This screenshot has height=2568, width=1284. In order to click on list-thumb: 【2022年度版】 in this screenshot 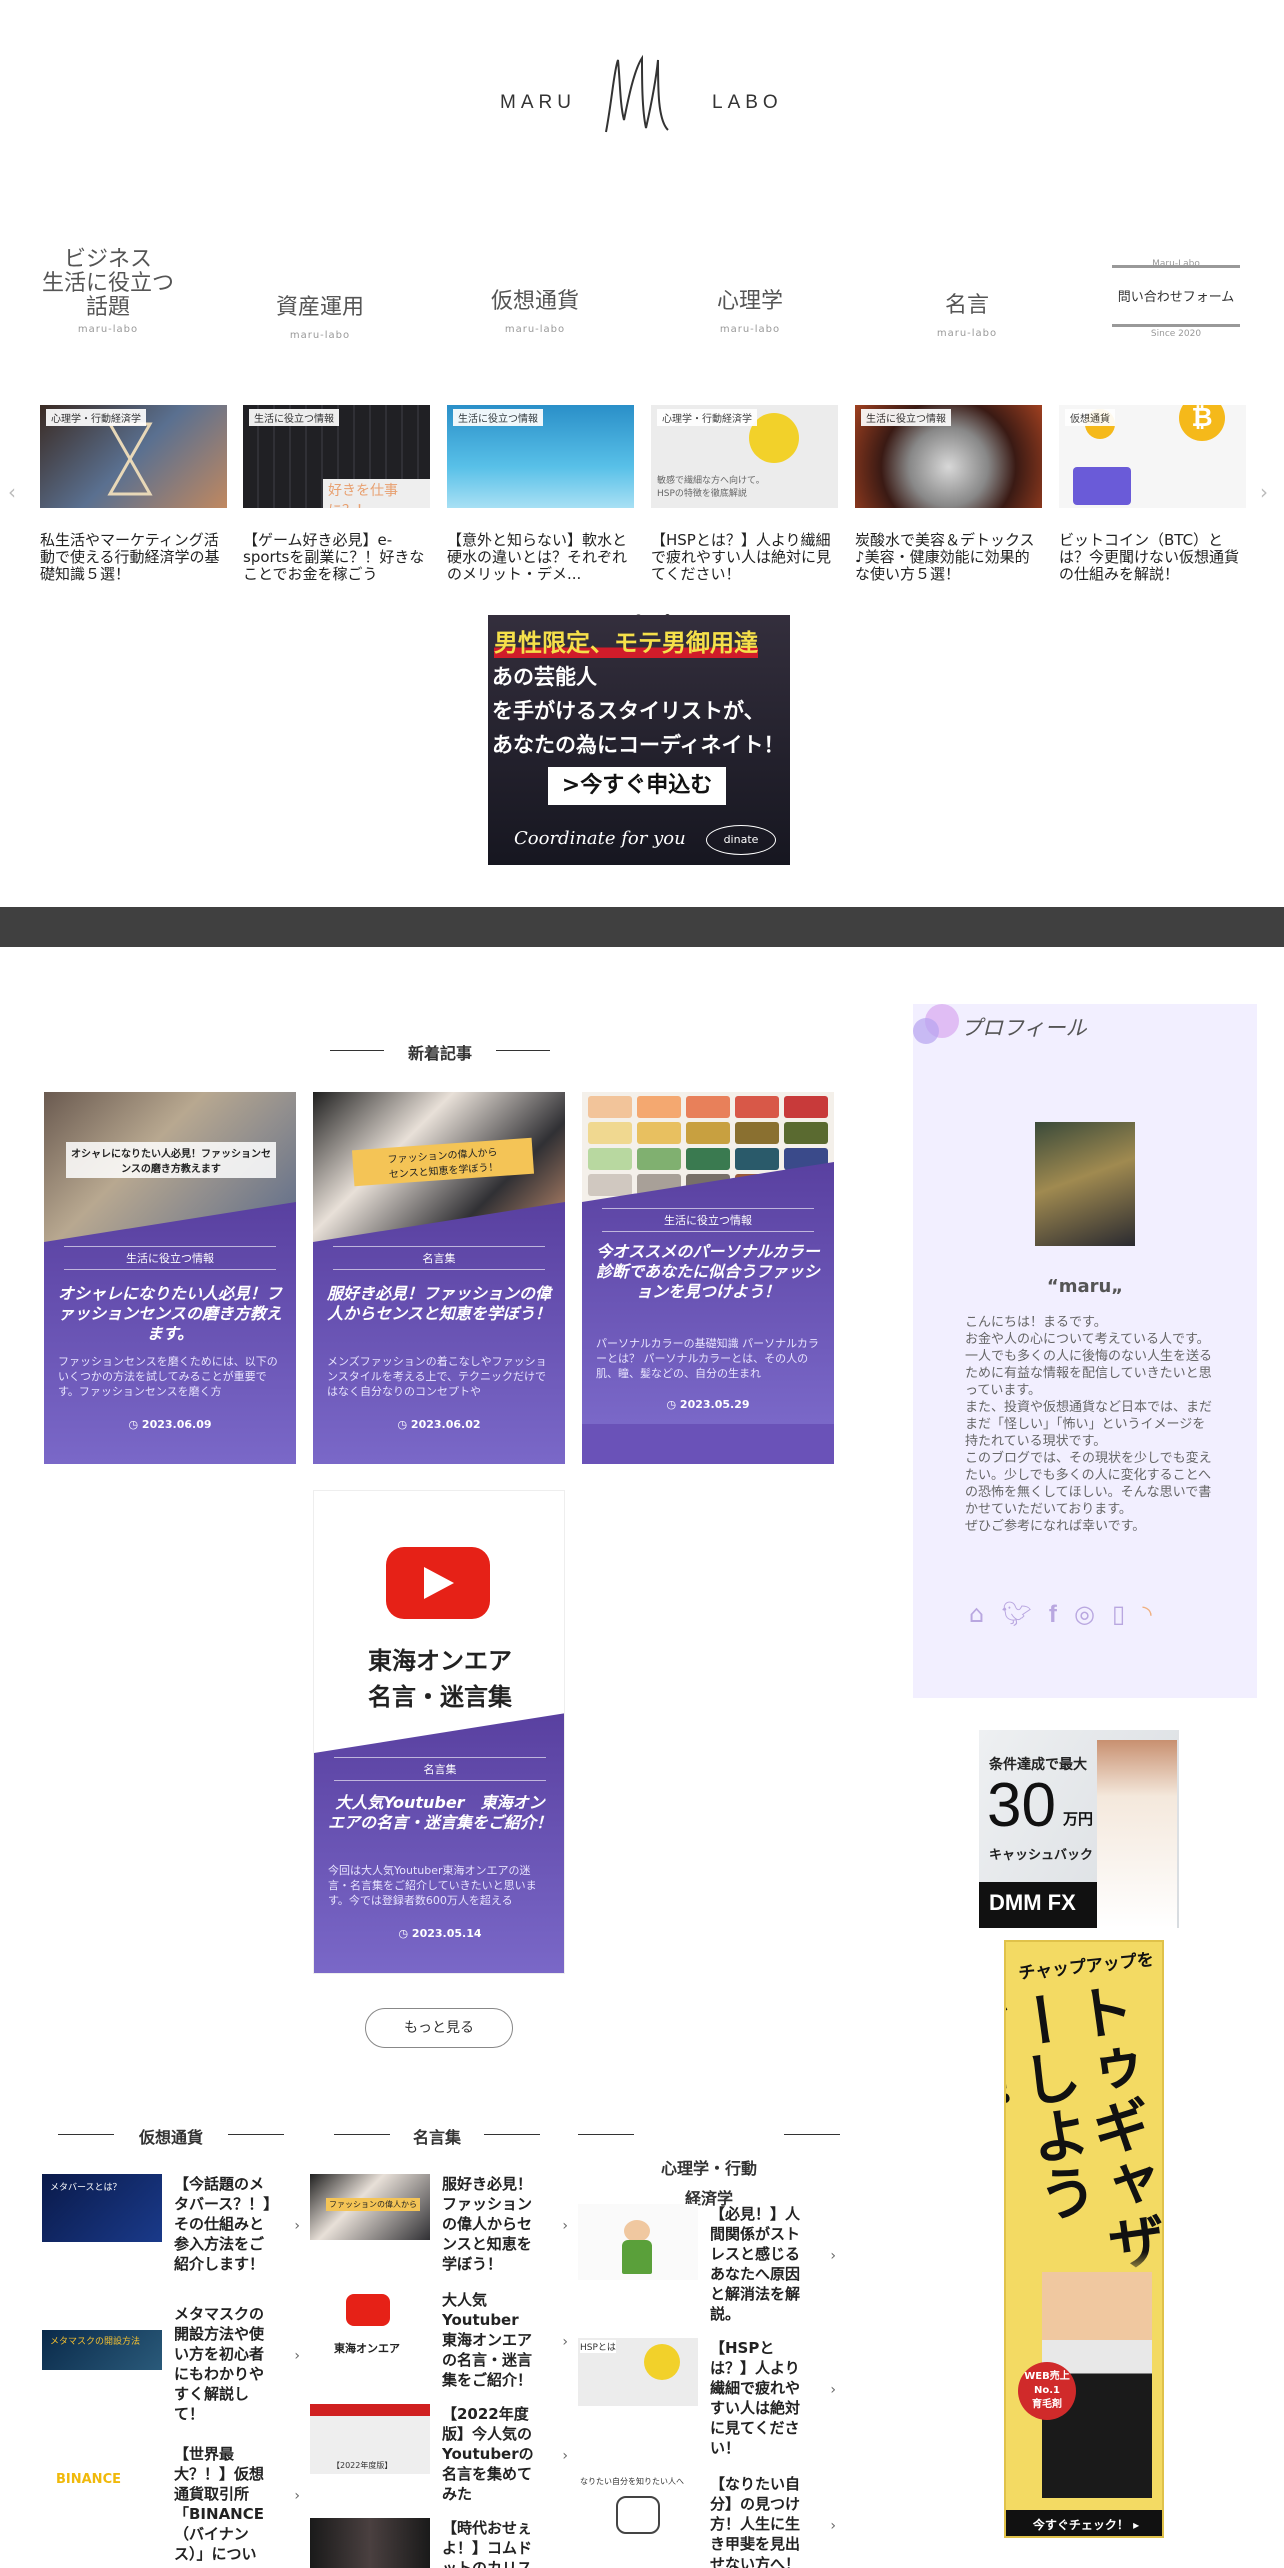, I will do `click(370, 2439)`.